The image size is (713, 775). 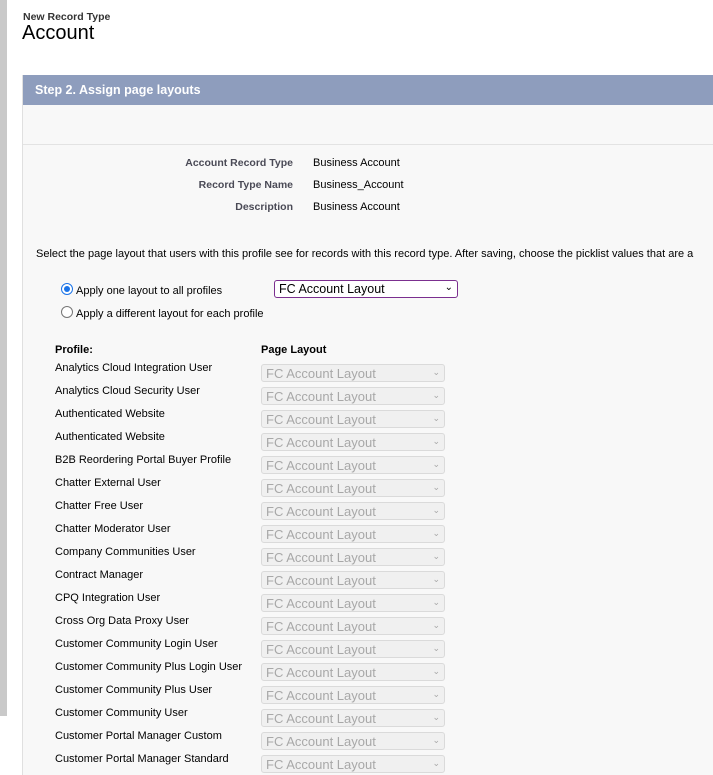 What do you see at coordinates (125, 552) in the screenshot?
I see `profile-name: Company Communities User` at bounding box center [125, 552].